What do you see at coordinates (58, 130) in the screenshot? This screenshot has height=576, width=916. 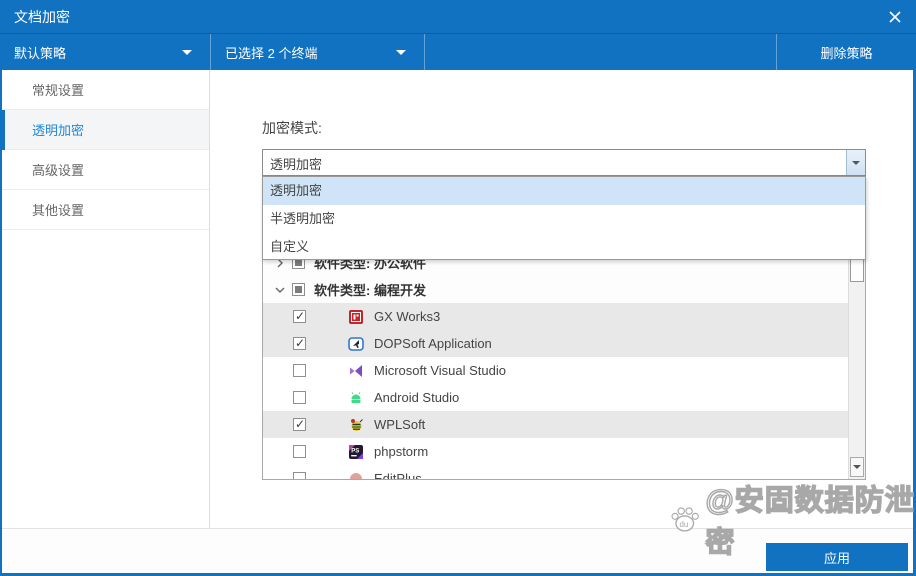 I see `sidebar-item-label: 透明加密` at bounding box center [58, 130].